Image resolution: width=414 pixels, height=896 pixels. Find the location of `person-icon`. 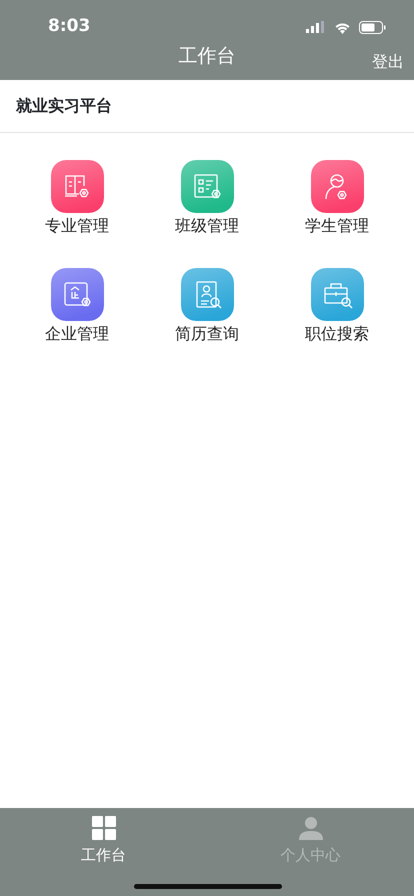

person-icon is located at coordinates (310, 828).